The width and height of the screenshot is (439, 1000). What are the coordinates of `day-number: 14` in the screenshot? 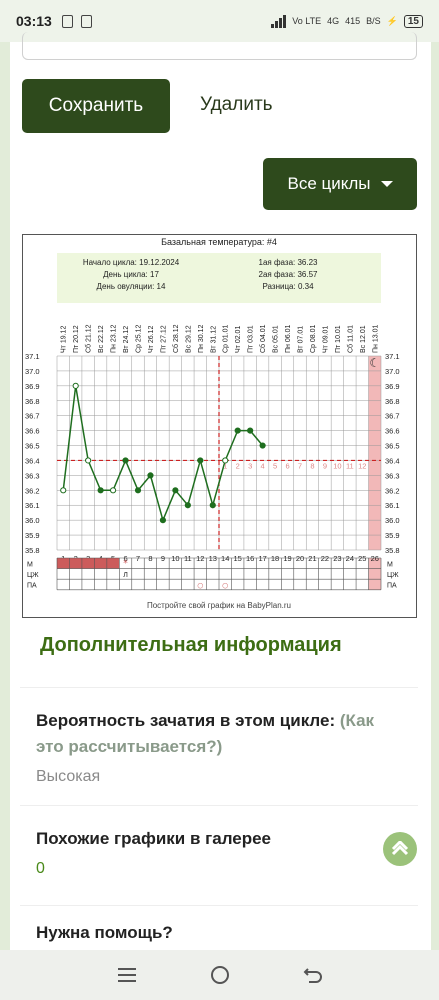 It's located at (225, 558).